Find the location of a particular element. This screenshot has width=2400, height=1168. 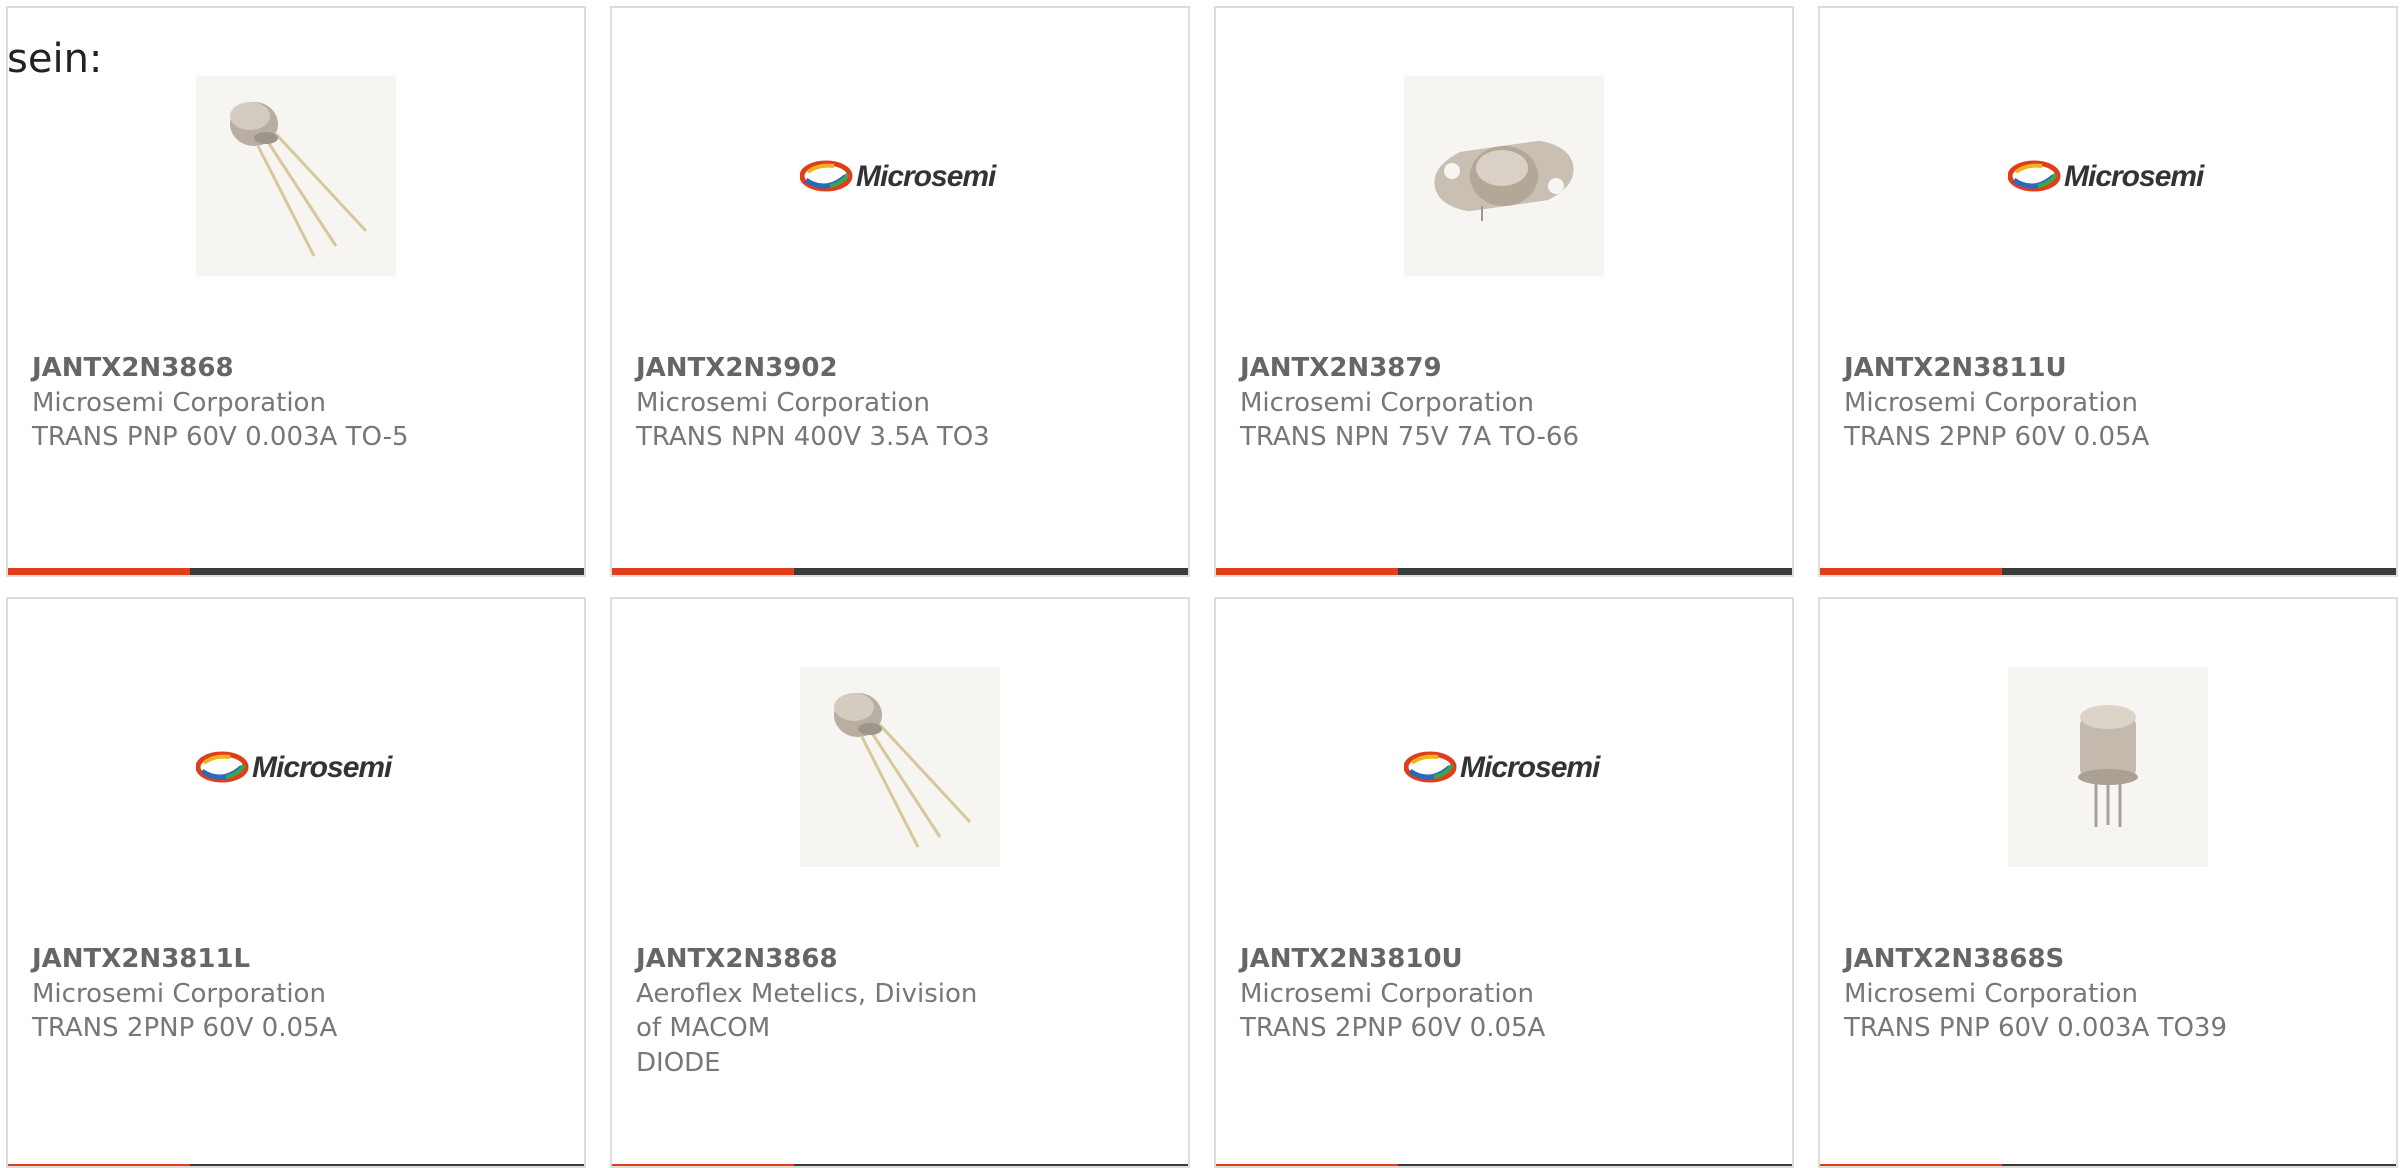

product-description: TRANS PNP 60V 0.003A TO-5 is located at coordinates (220, 437).